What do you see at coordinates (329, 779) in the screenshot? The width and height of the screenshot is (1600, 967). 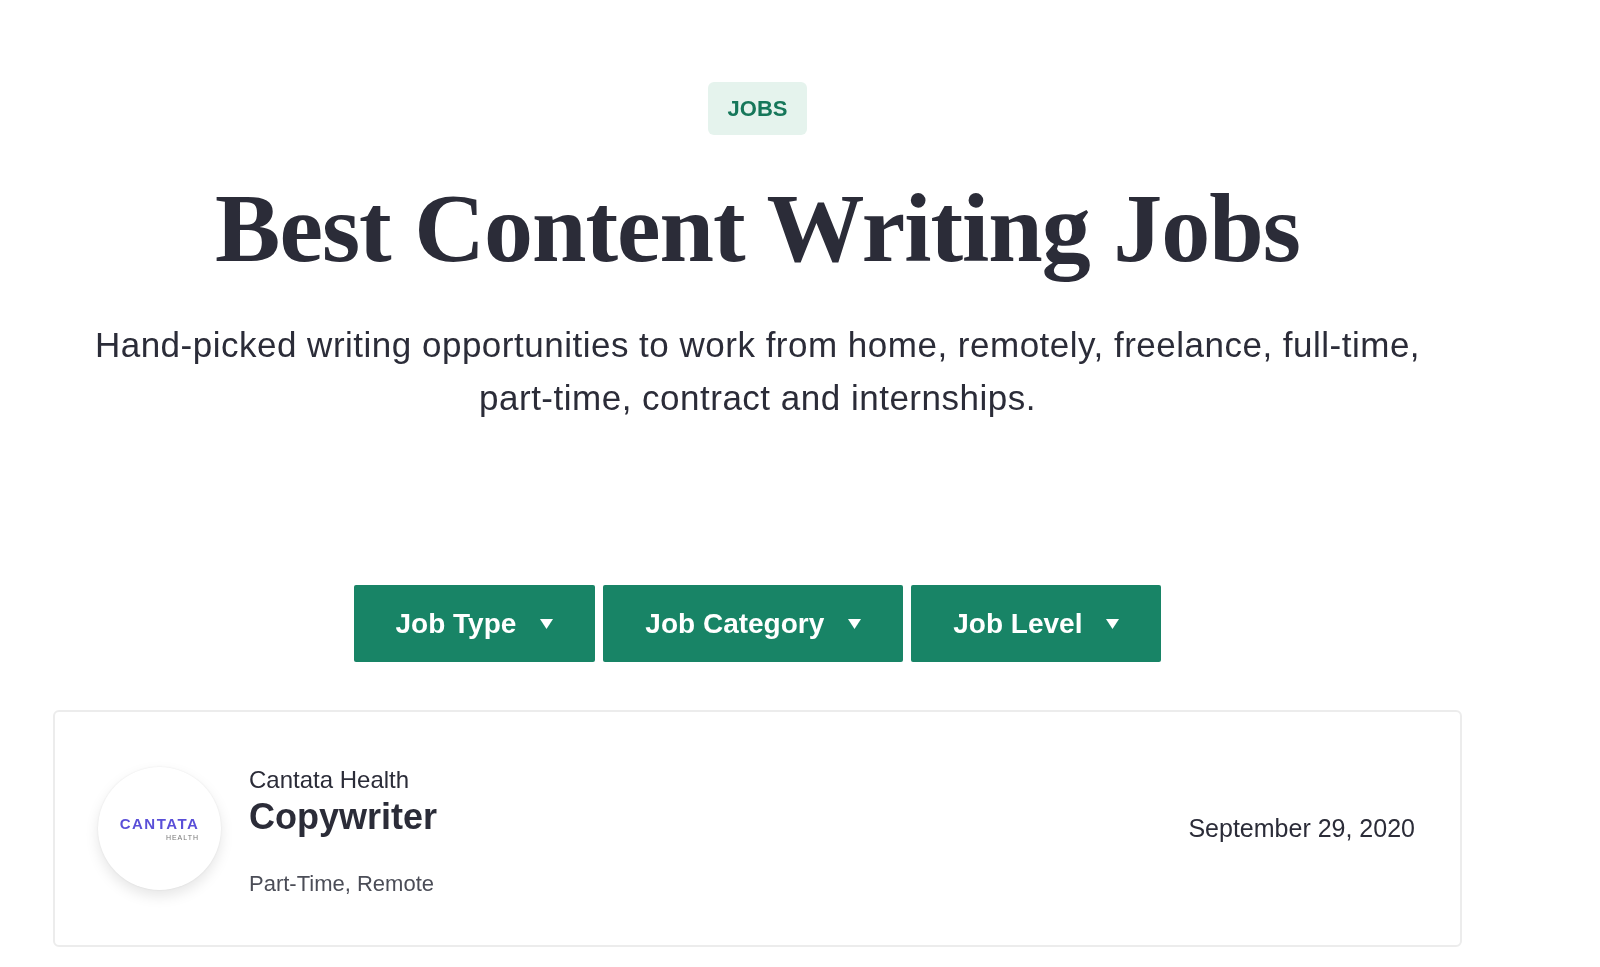 I see `company-name: Cantata Health` at bounding box center [329, 779].